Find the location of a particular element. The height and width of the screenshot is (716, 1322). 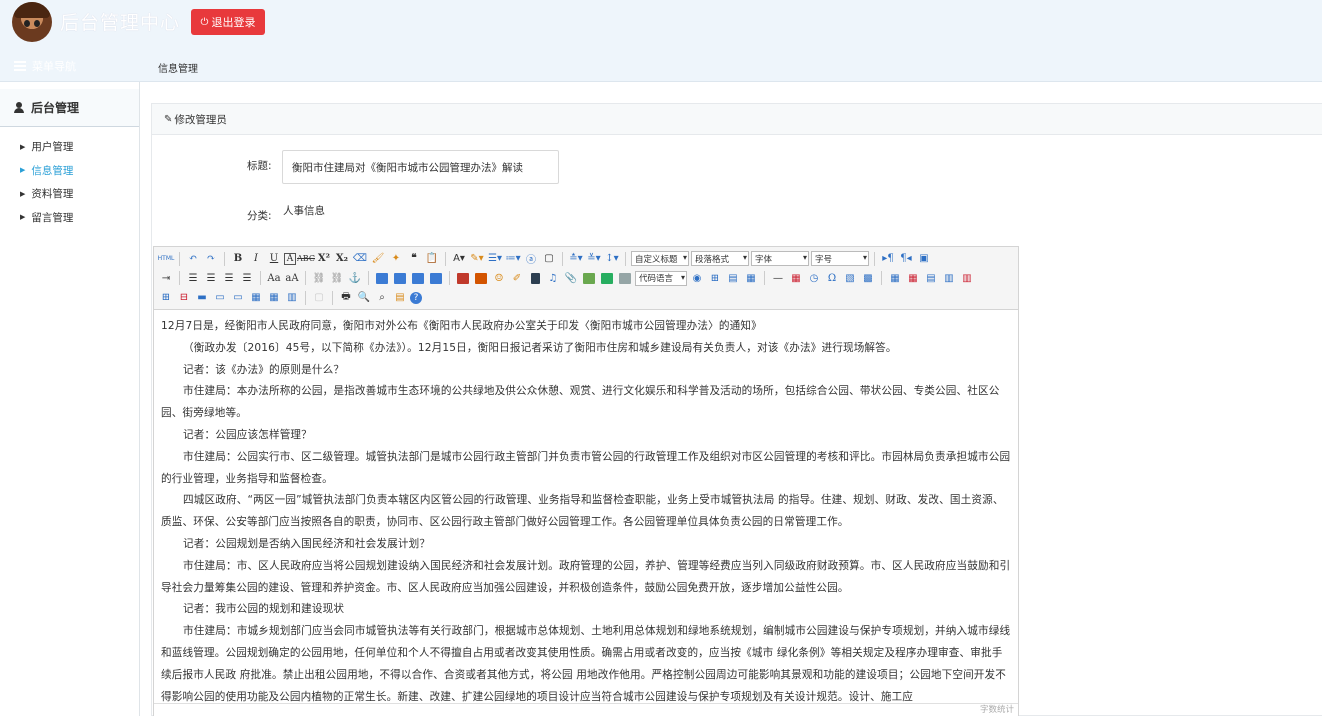

sidebar-item-info: ▶ 信息管理 is located at coordinates (69, 171).